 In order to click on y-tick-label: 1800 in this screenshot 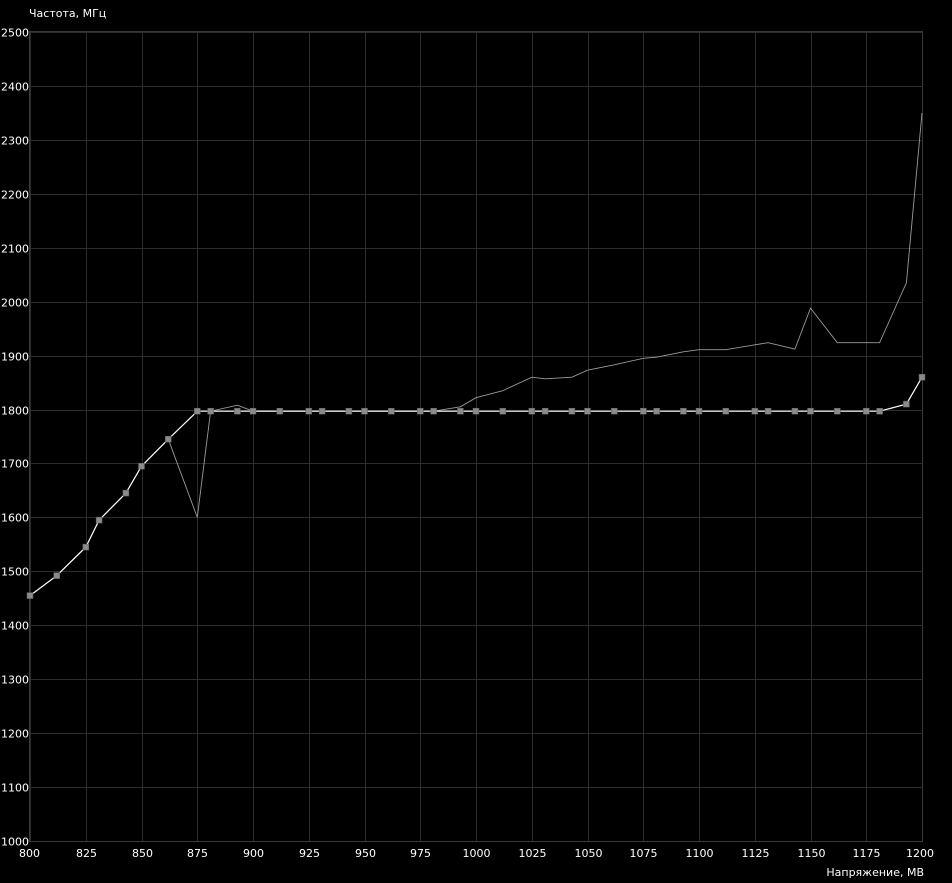, I will do `click(15, 411)`.